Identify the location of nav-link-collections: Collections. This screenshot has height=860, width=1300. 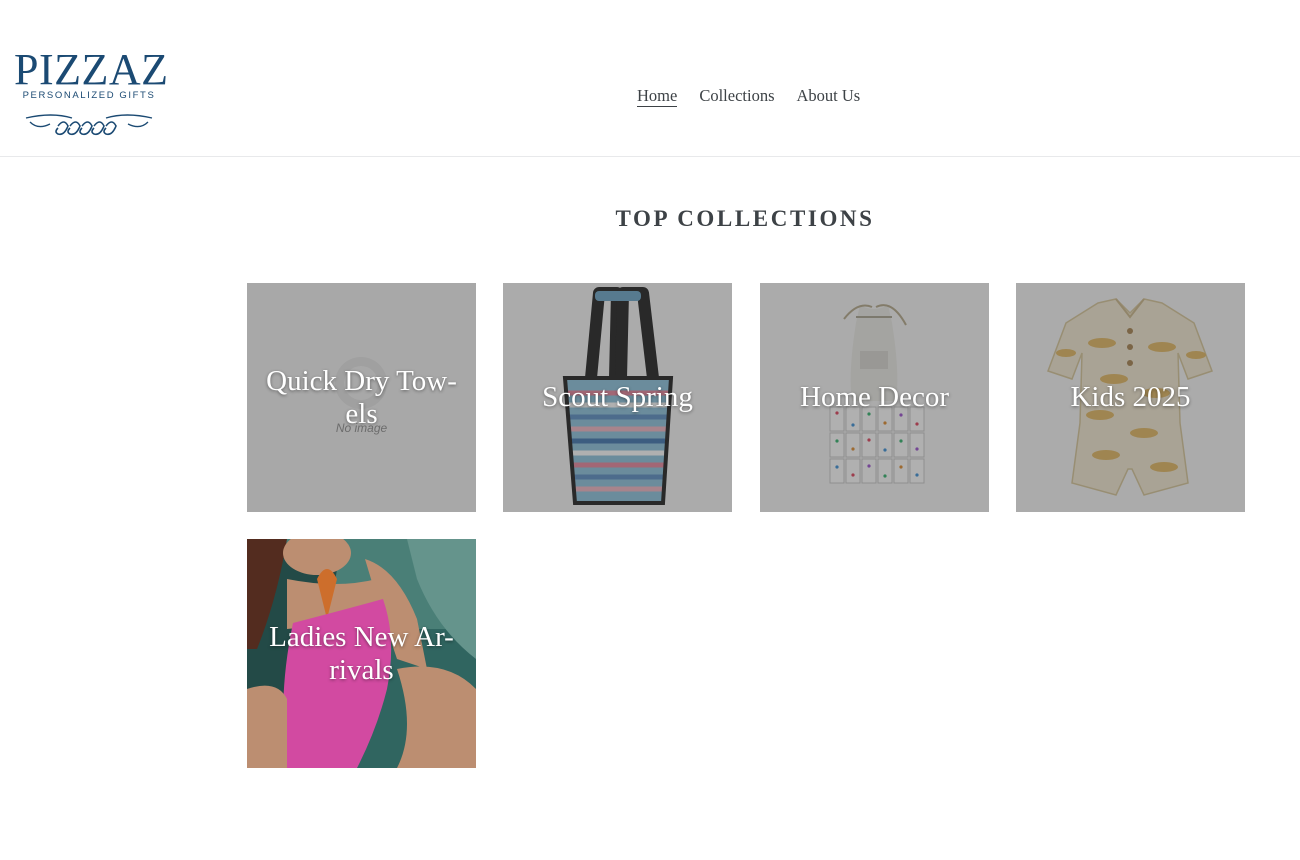
(736, 96).